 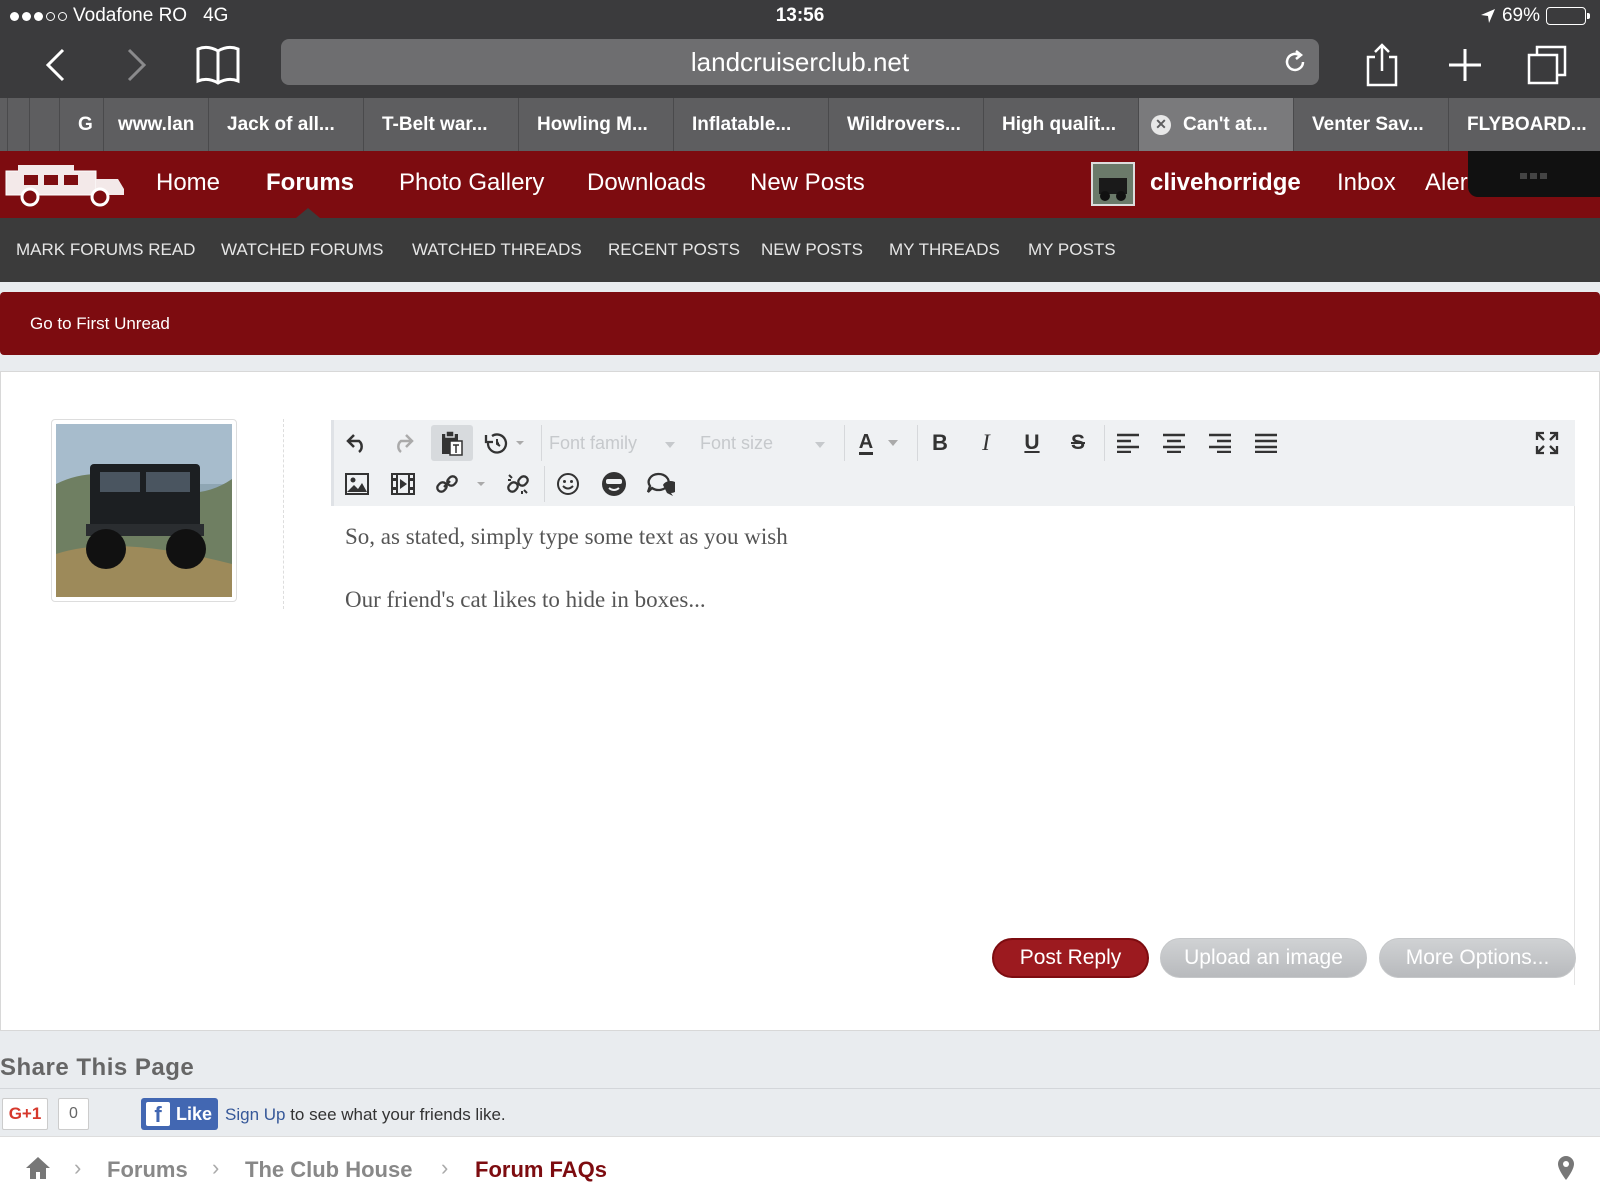 I want to click on address-bar: landcruiserclub.net, so click(x=800, y=62).